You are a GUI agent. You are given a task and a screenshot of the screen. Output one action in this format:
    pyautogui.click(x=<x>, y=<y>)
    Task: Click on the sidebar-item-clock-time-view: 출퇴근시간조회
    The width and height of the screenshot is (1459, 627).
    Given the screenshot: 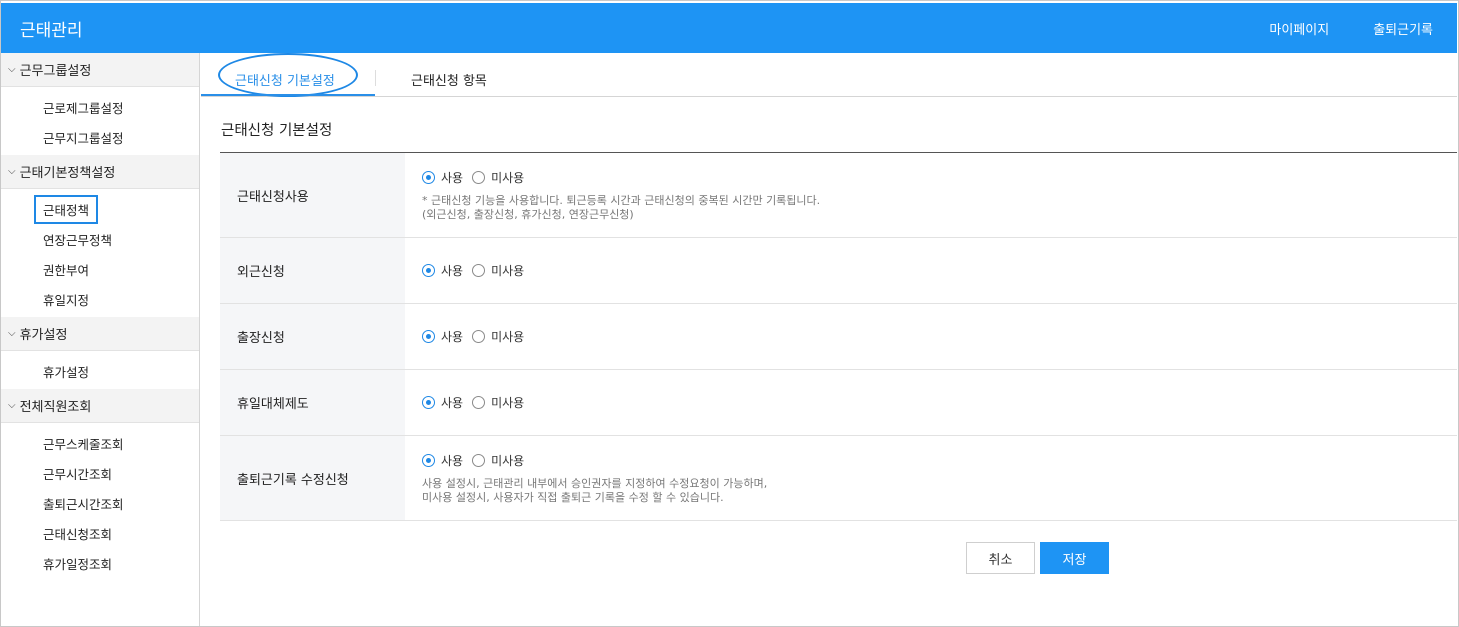 What is the action you would take?
    pyautogui.click(x=100, y=503)
    